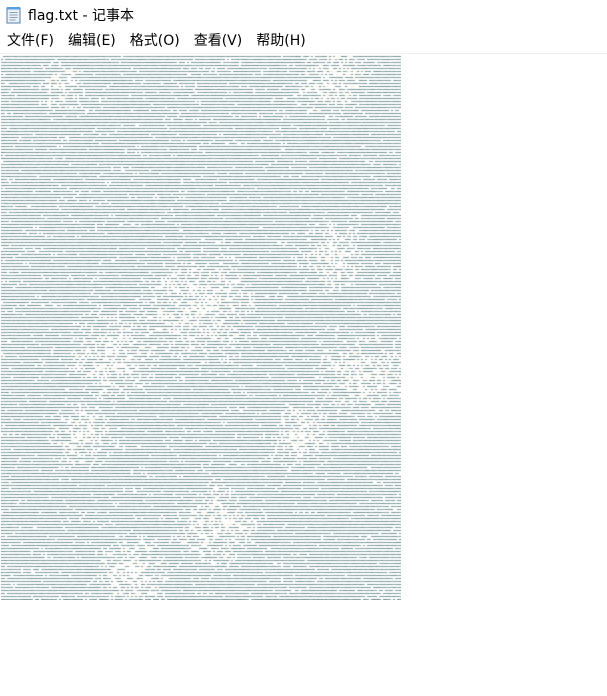 The image size is (607, 696). Describe the element at coordinates (14, 15) in the screenshot. I see `notepad-icon` at that location.